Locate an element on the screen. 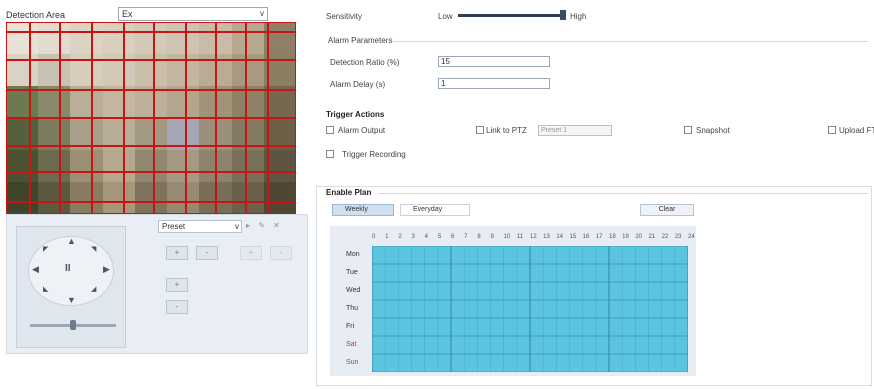 The height and width of the screenshot is (389, 874). ptz-direction-pad: ▲ ▼ ◀ ▶ ◤ ◥ ◣ ◢ II is located at coordinates (71, 271).